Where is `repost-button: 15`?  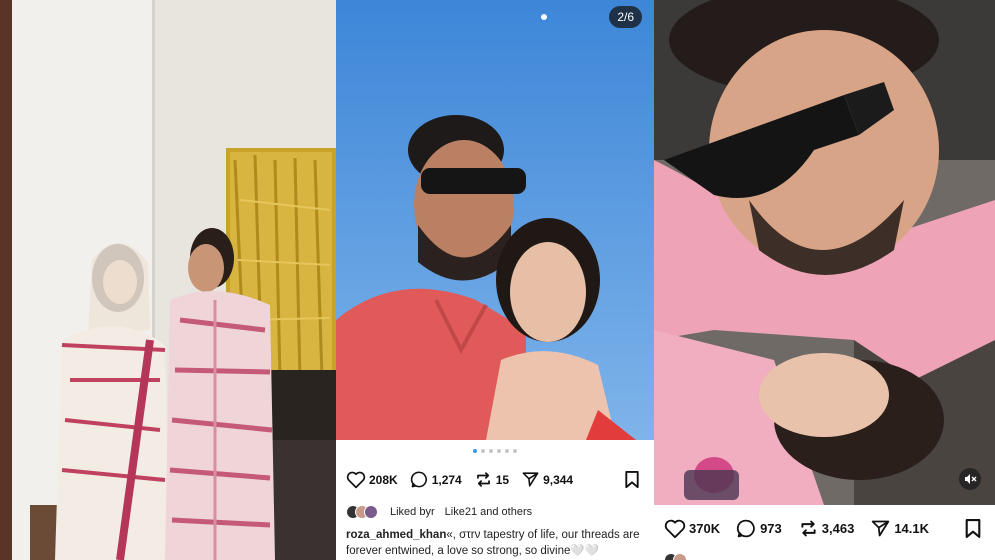 repost-button: 15 is located at coordinates (491, 479).